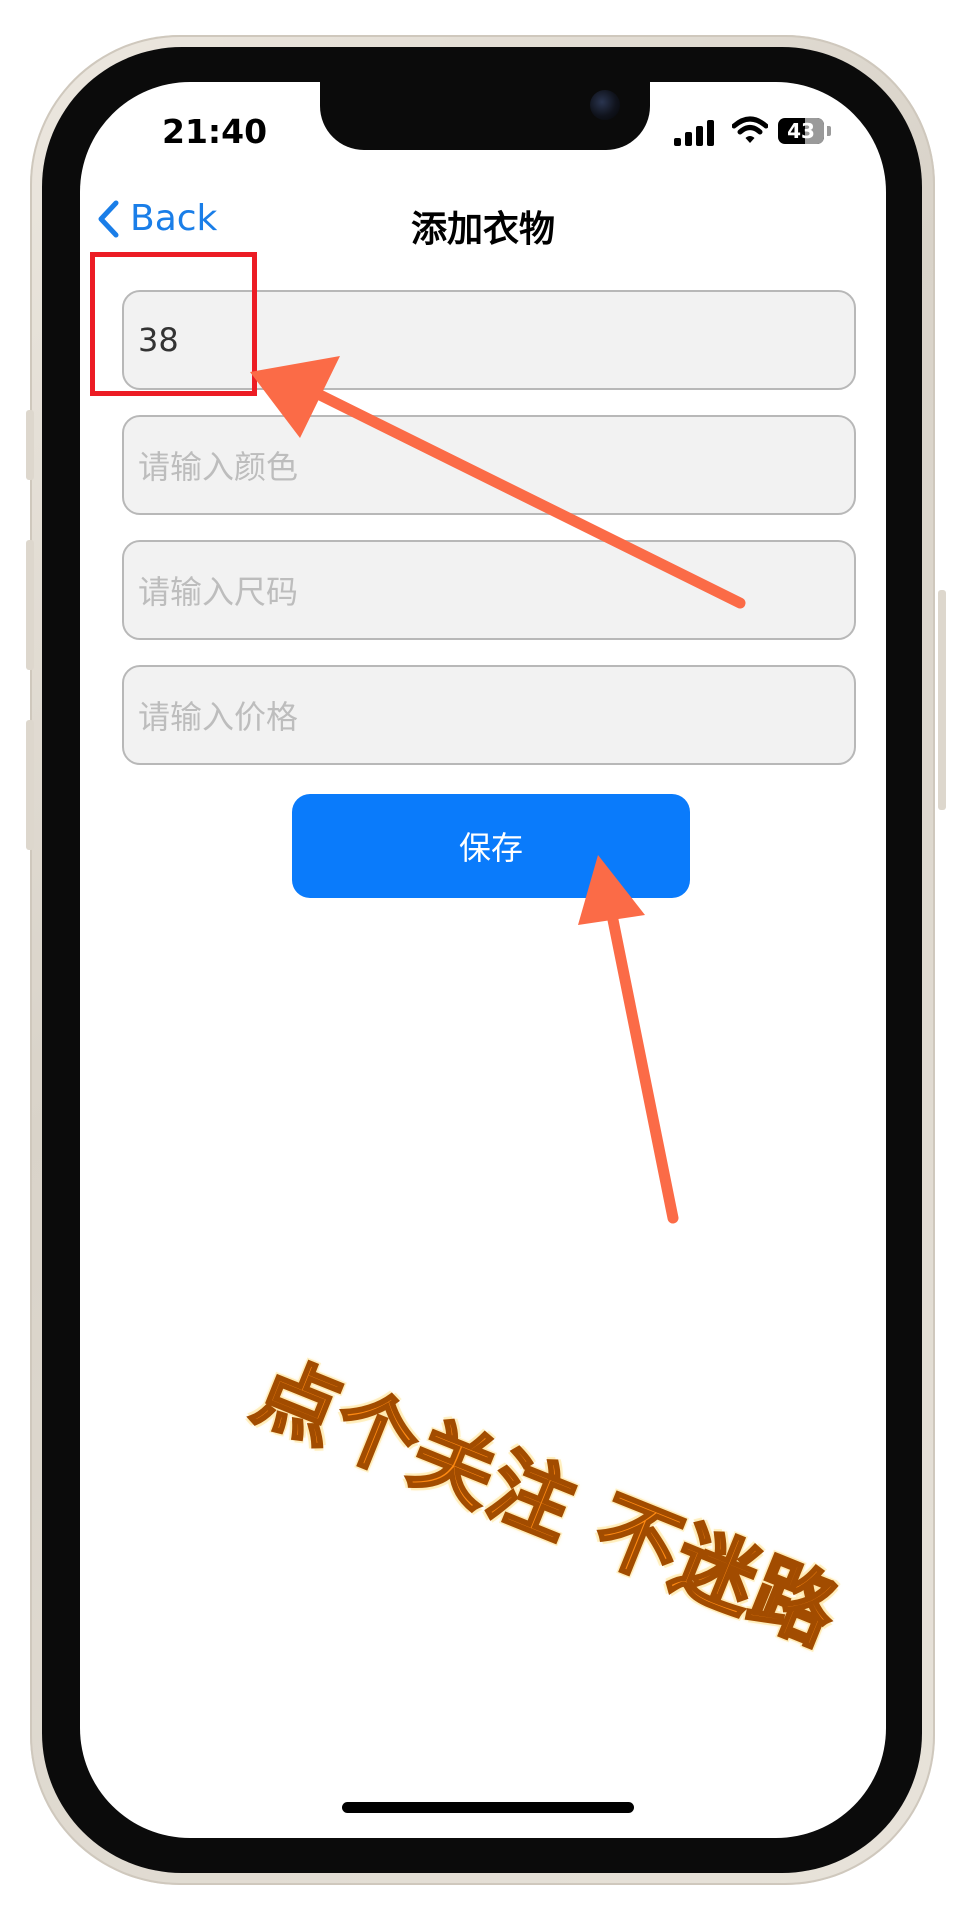 This screenshot has width=974, height=1920. Describe the element at coordinates (218, 467) in the screenshot. I see `color-placeholder: 请输入颜色` at that location.